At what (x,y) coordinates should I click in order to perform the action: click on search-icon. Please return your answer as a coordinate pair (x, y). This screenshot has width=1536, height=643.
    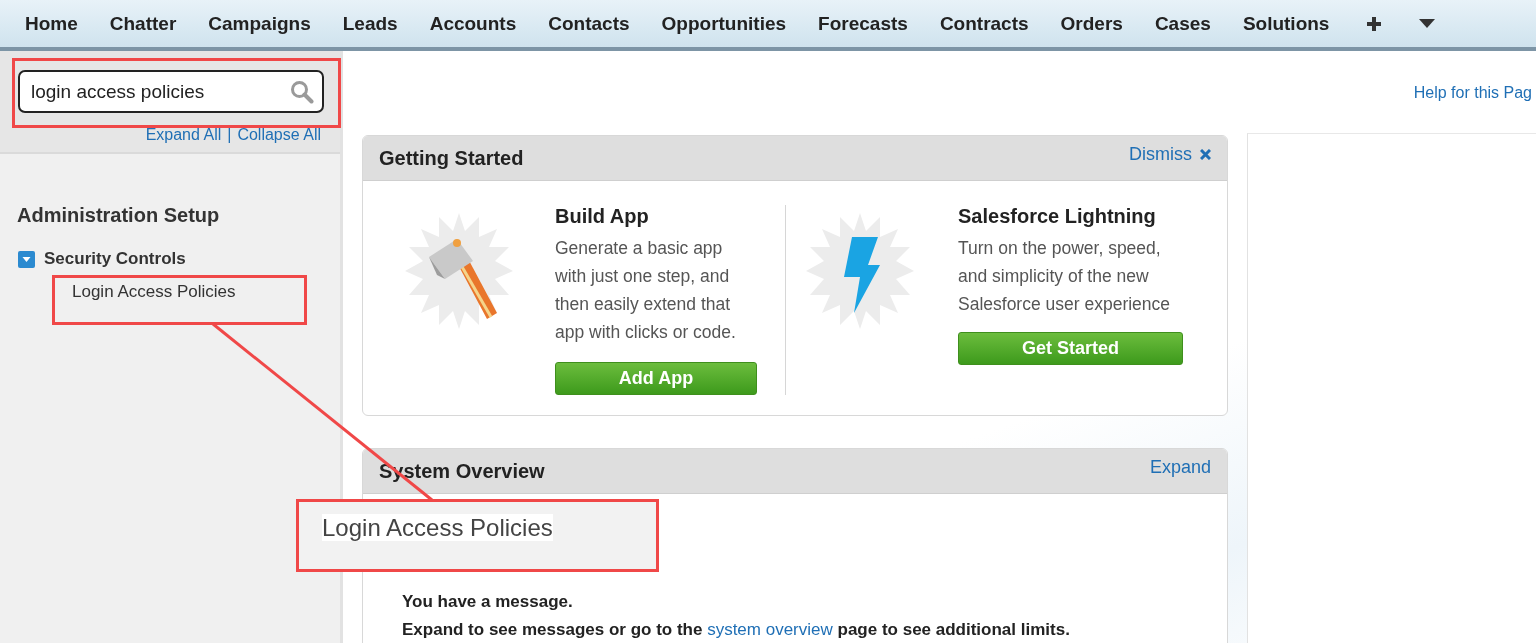
    Looking at the image, I should click on (302, 92).